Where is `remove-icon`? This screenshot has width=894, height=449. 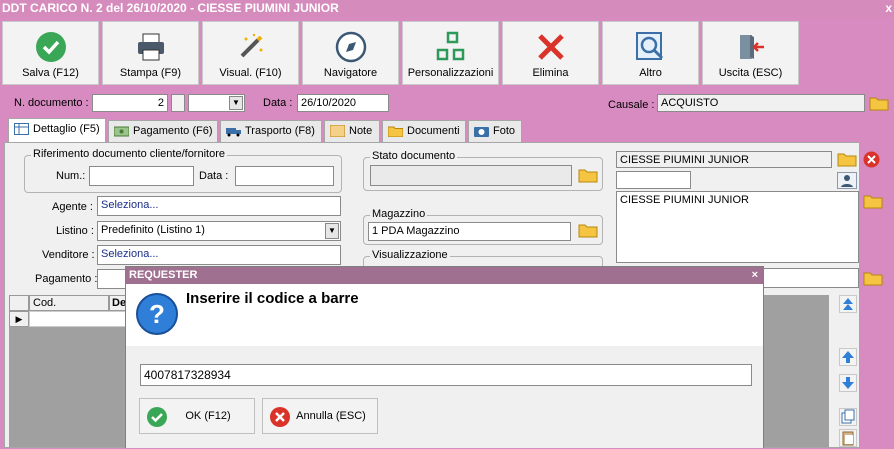 remove-icon is located at coordinates (871, 159).